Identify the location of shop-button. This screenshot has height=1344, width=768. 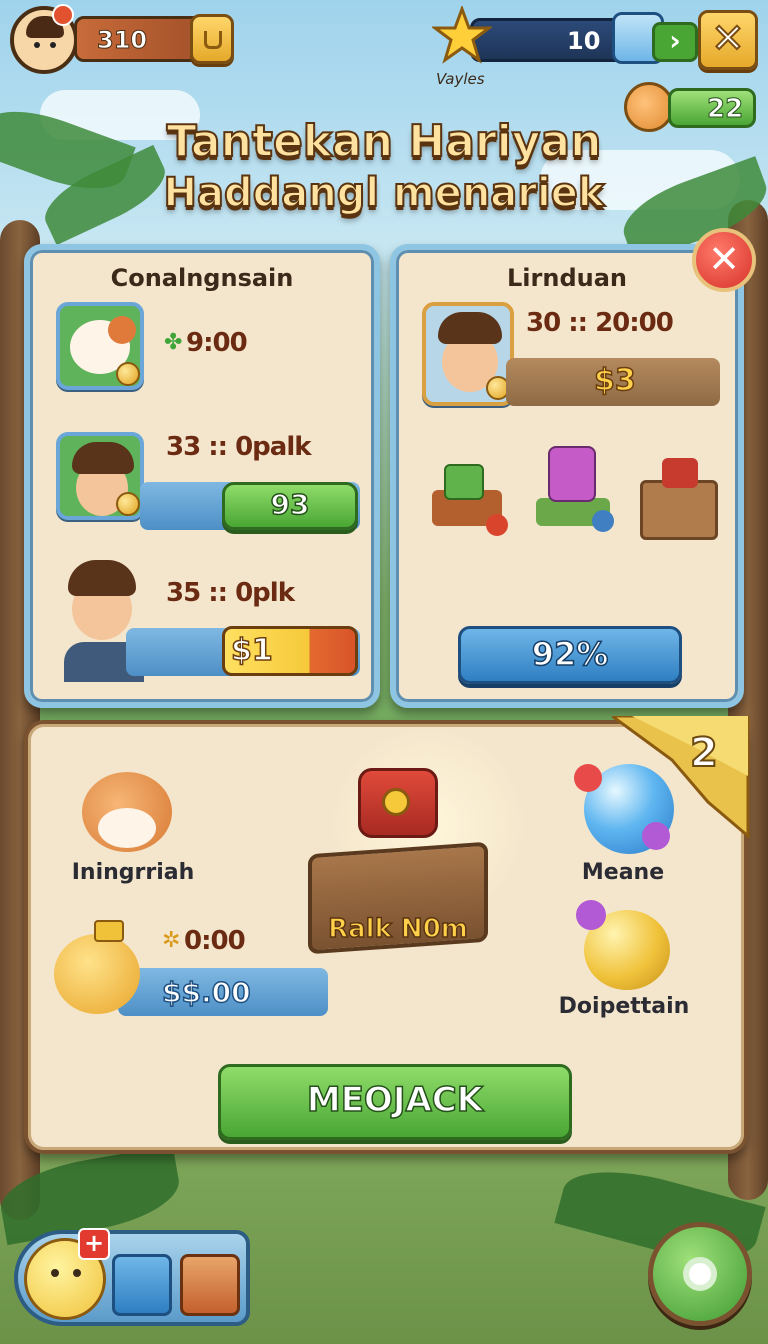
(212, 39).